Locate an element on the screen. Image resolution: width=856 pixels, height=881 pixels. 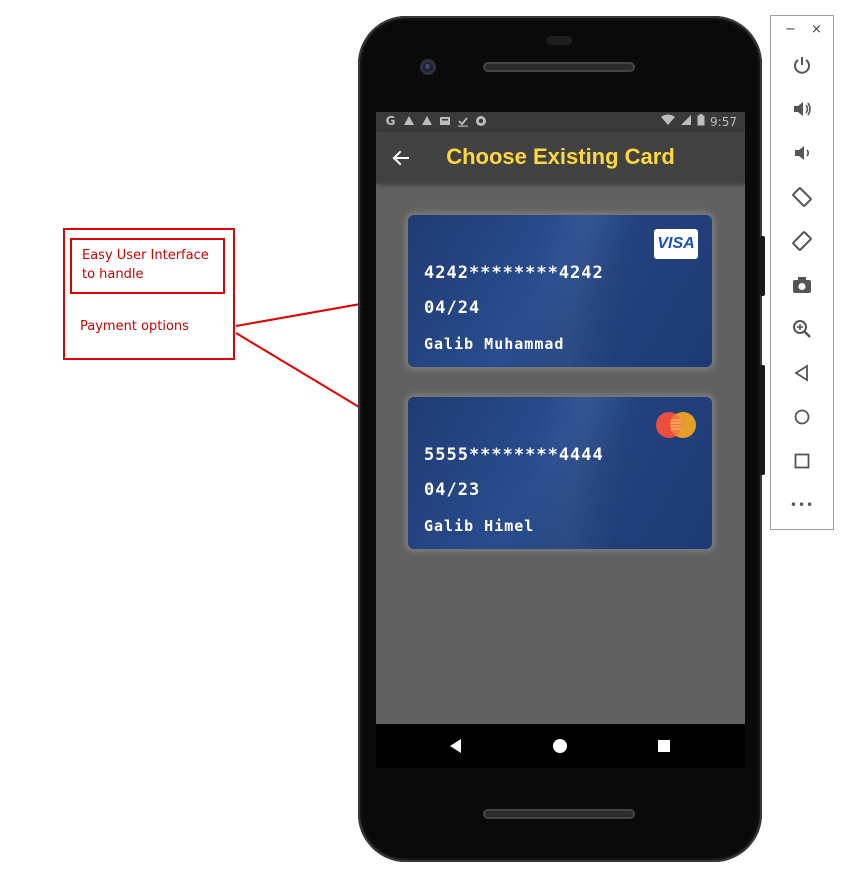
card-expiry: 04/24 is located at coordinates (452, 308).